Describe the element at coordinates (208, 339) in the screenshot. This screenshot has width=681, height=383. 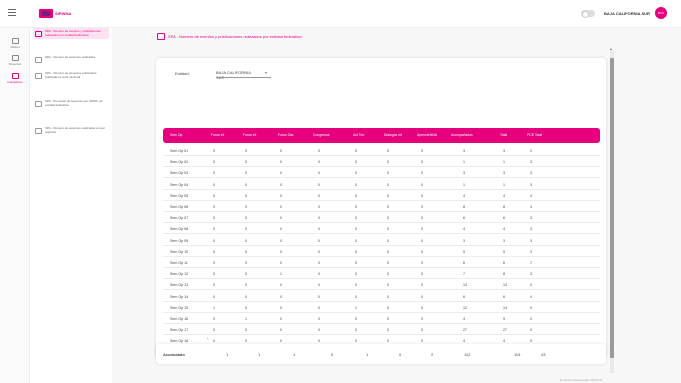
I see `chevron-left-icon: ‹` at that location.